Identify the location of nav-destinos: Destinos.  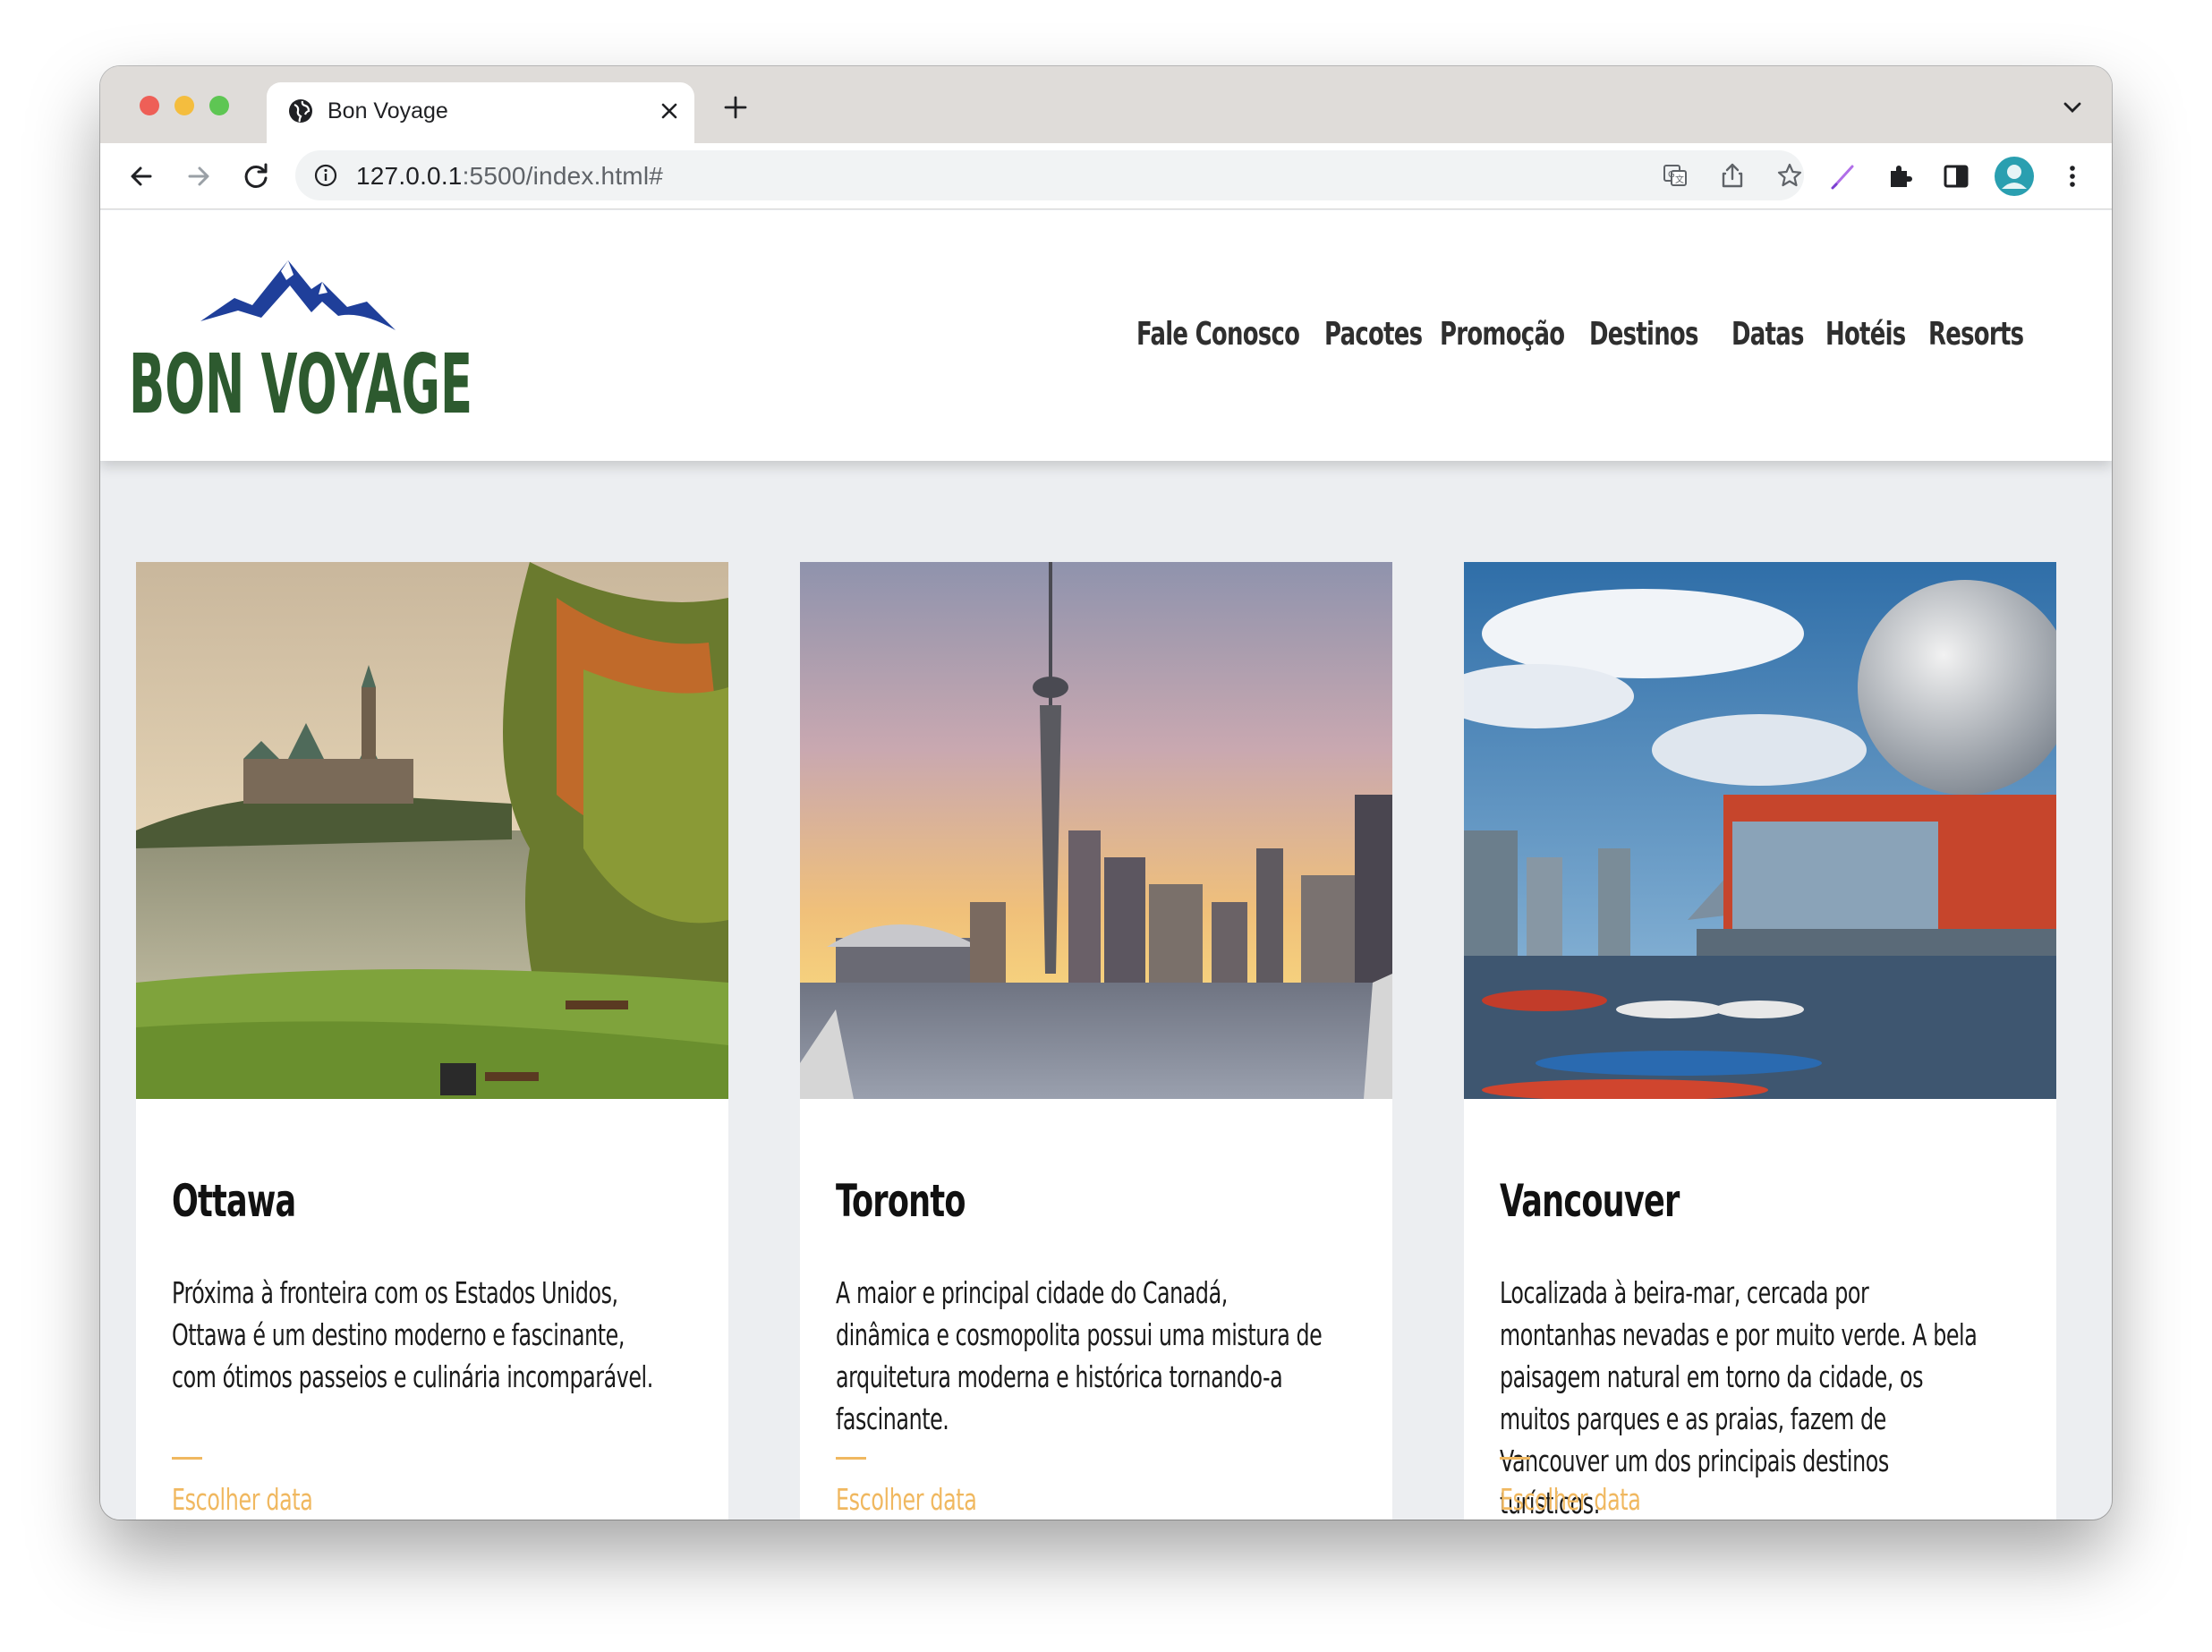
(1643, 334).